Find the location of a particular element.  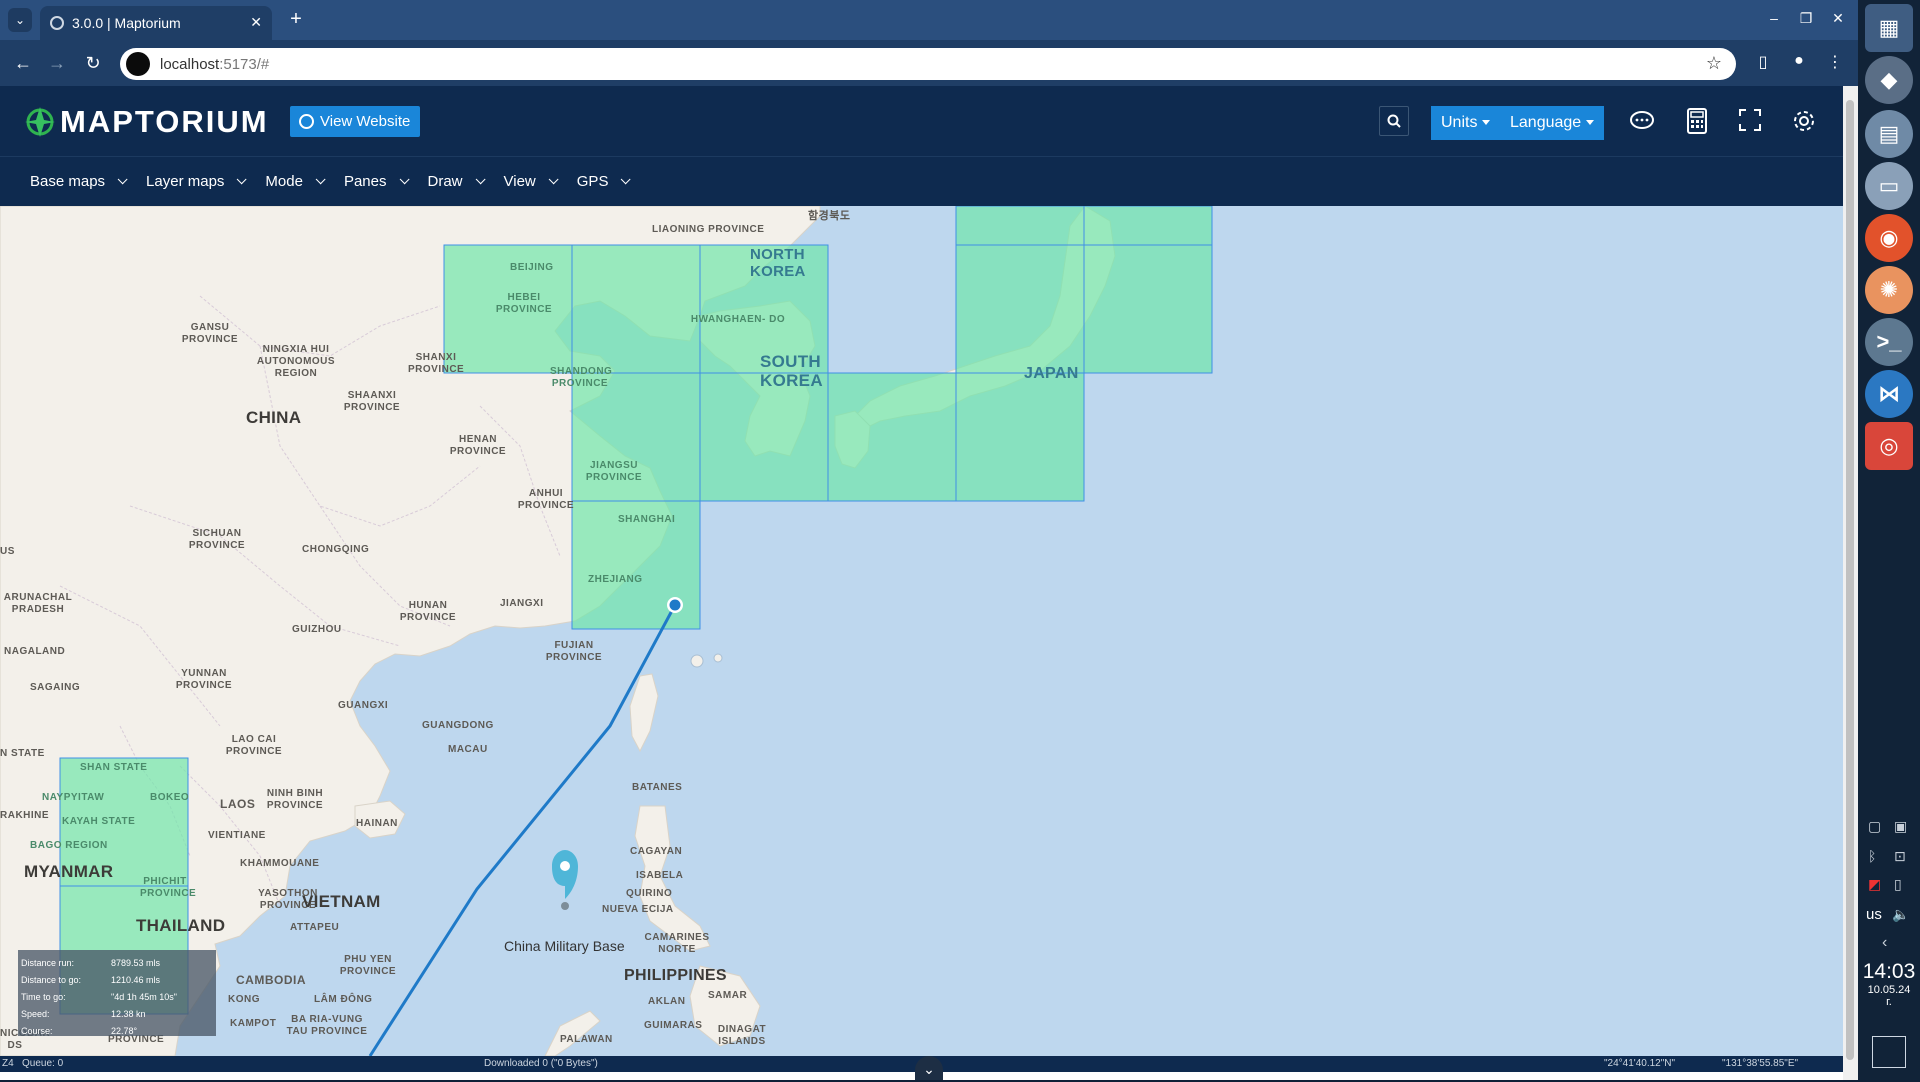

latitude-readout: "24°41'40.12"N" is located at coordinates (1640, 1063).